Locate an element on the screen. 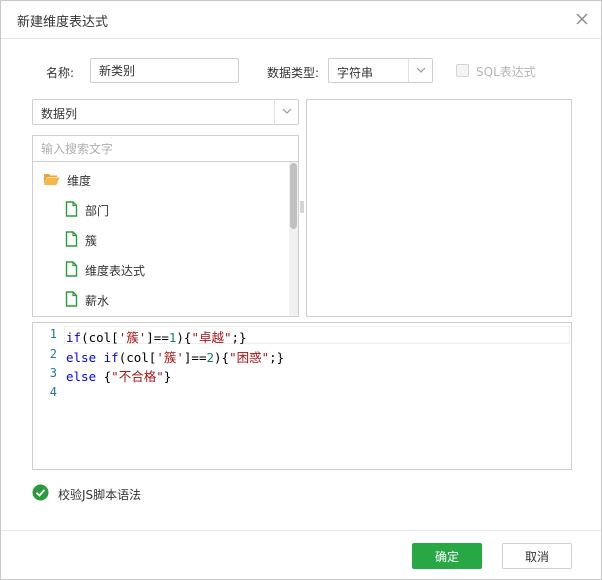 Image resolution: width=602 pixels, height=580 pixels. ok-button: 确定 is located at coordinates (447, 556).